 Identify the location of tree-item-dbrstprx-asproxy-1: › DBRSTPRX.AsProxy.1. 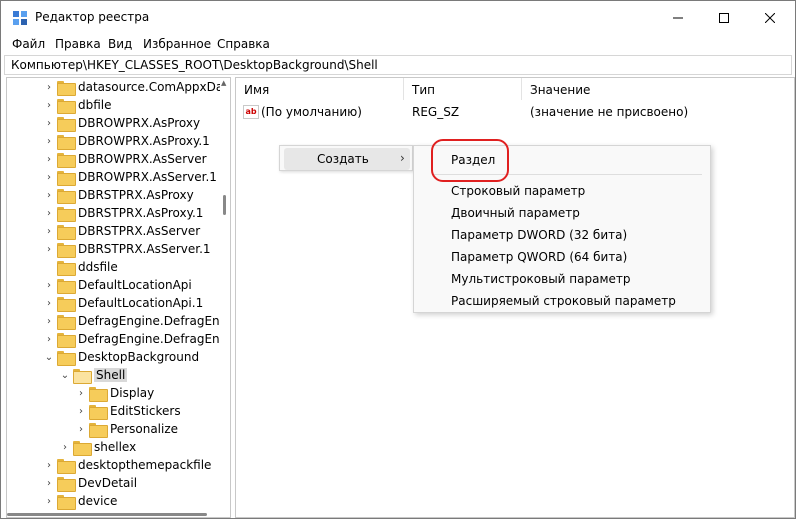
(123, 213).